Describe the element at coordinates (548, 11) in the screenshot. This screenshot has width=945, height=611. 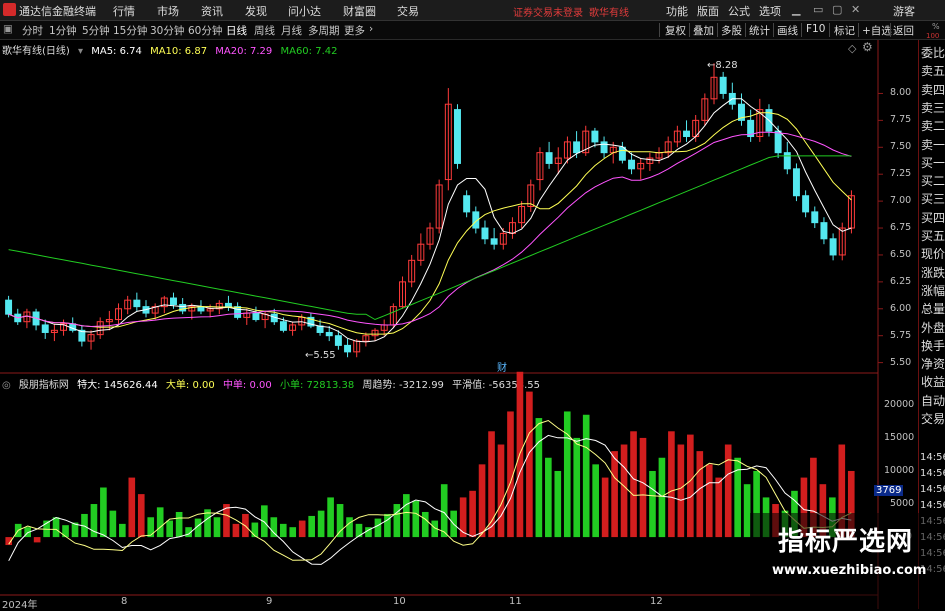
I see `login-notice: 证券交易未登录` at that location.